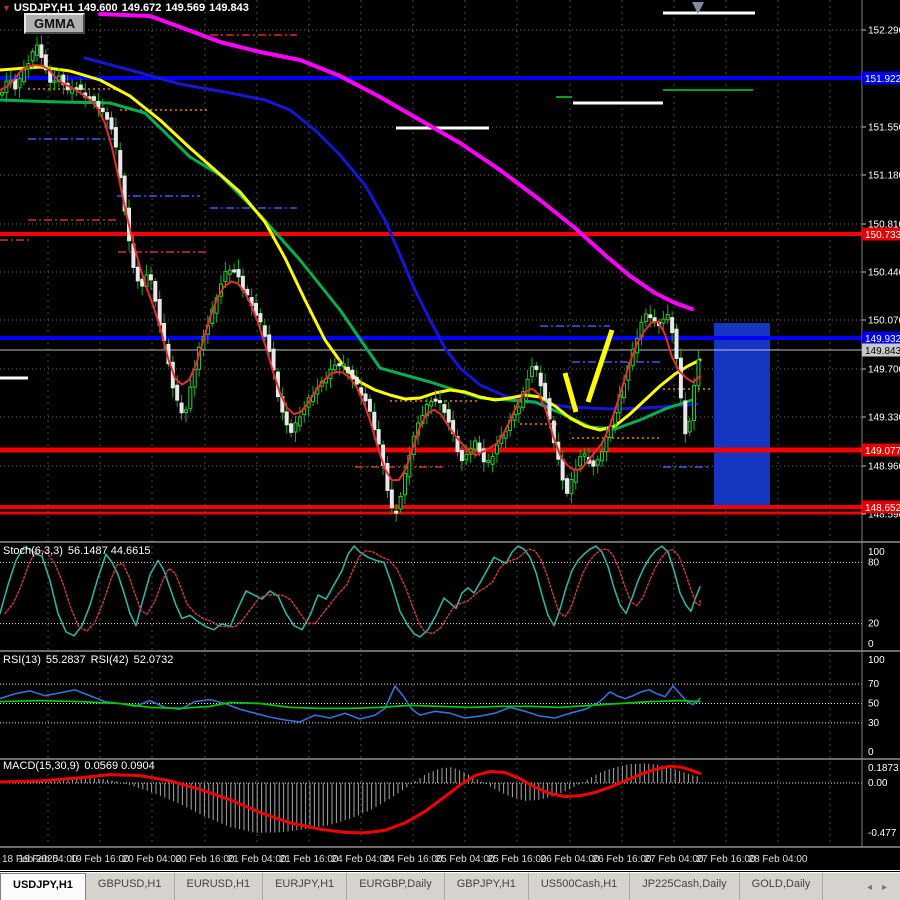 Image resolution: width=900 pixels, height=900 pixels. What do you see at coordinates (882, 79) in the screenshot?
I see `price-axis-badge-label: 151.922` at bounding box center [882, 79].